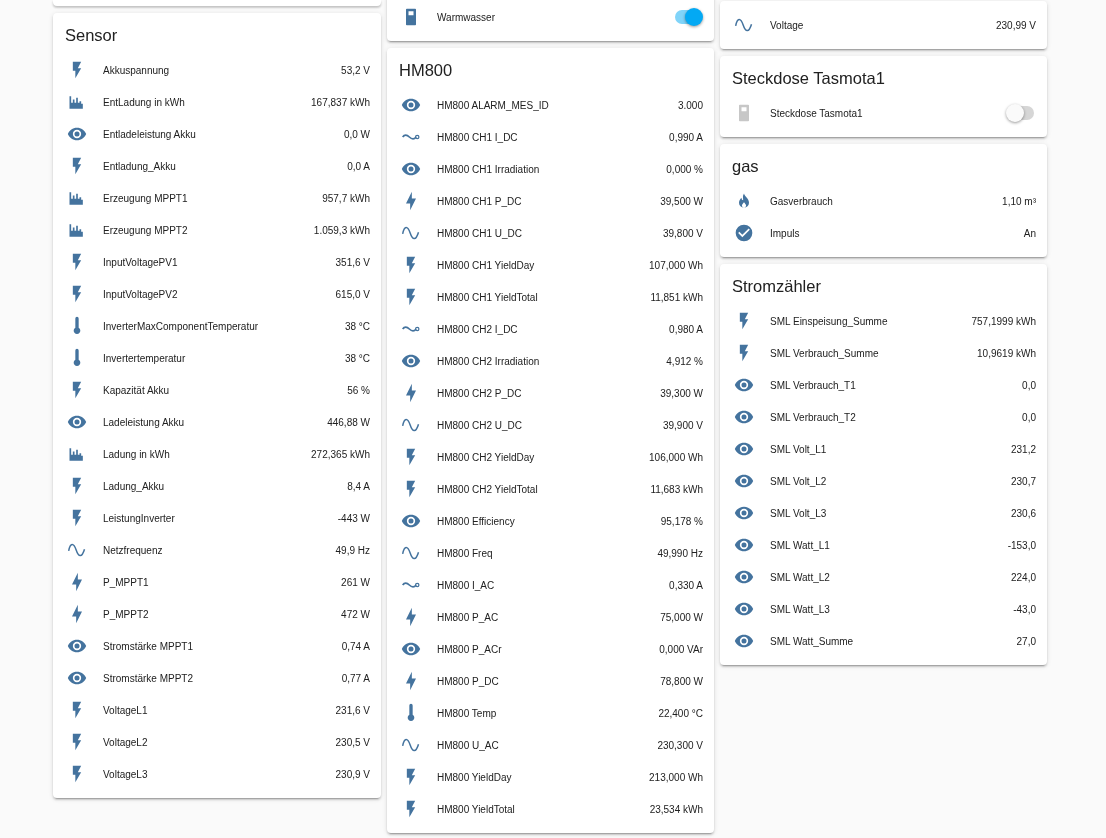 The width and height of the screenshot is (1106, 838). I want to click on entity-name: HM800 P_ACr, so click(470, 649).